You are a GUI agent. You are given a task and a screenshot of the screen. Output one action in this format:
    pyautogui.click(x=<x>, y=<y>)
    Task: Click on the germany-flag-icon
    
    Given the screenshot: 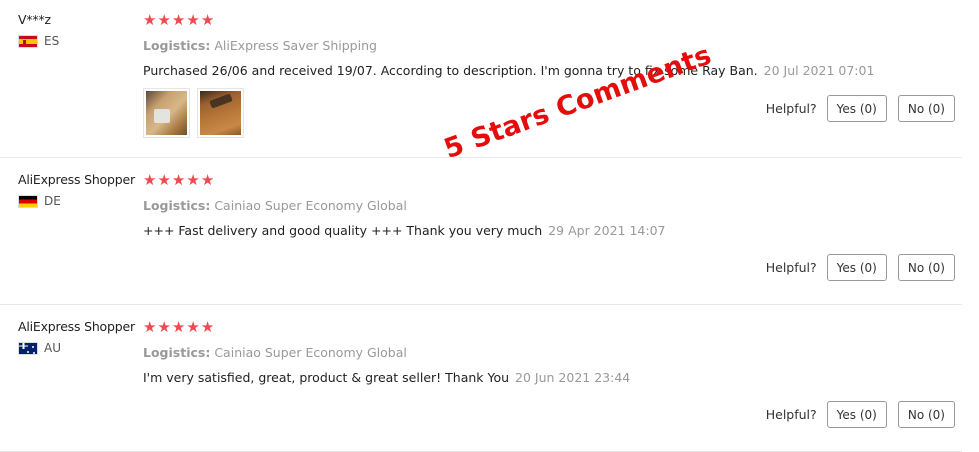 What is the action you would take?
    pyautogui.click(x=28, y=201)
    